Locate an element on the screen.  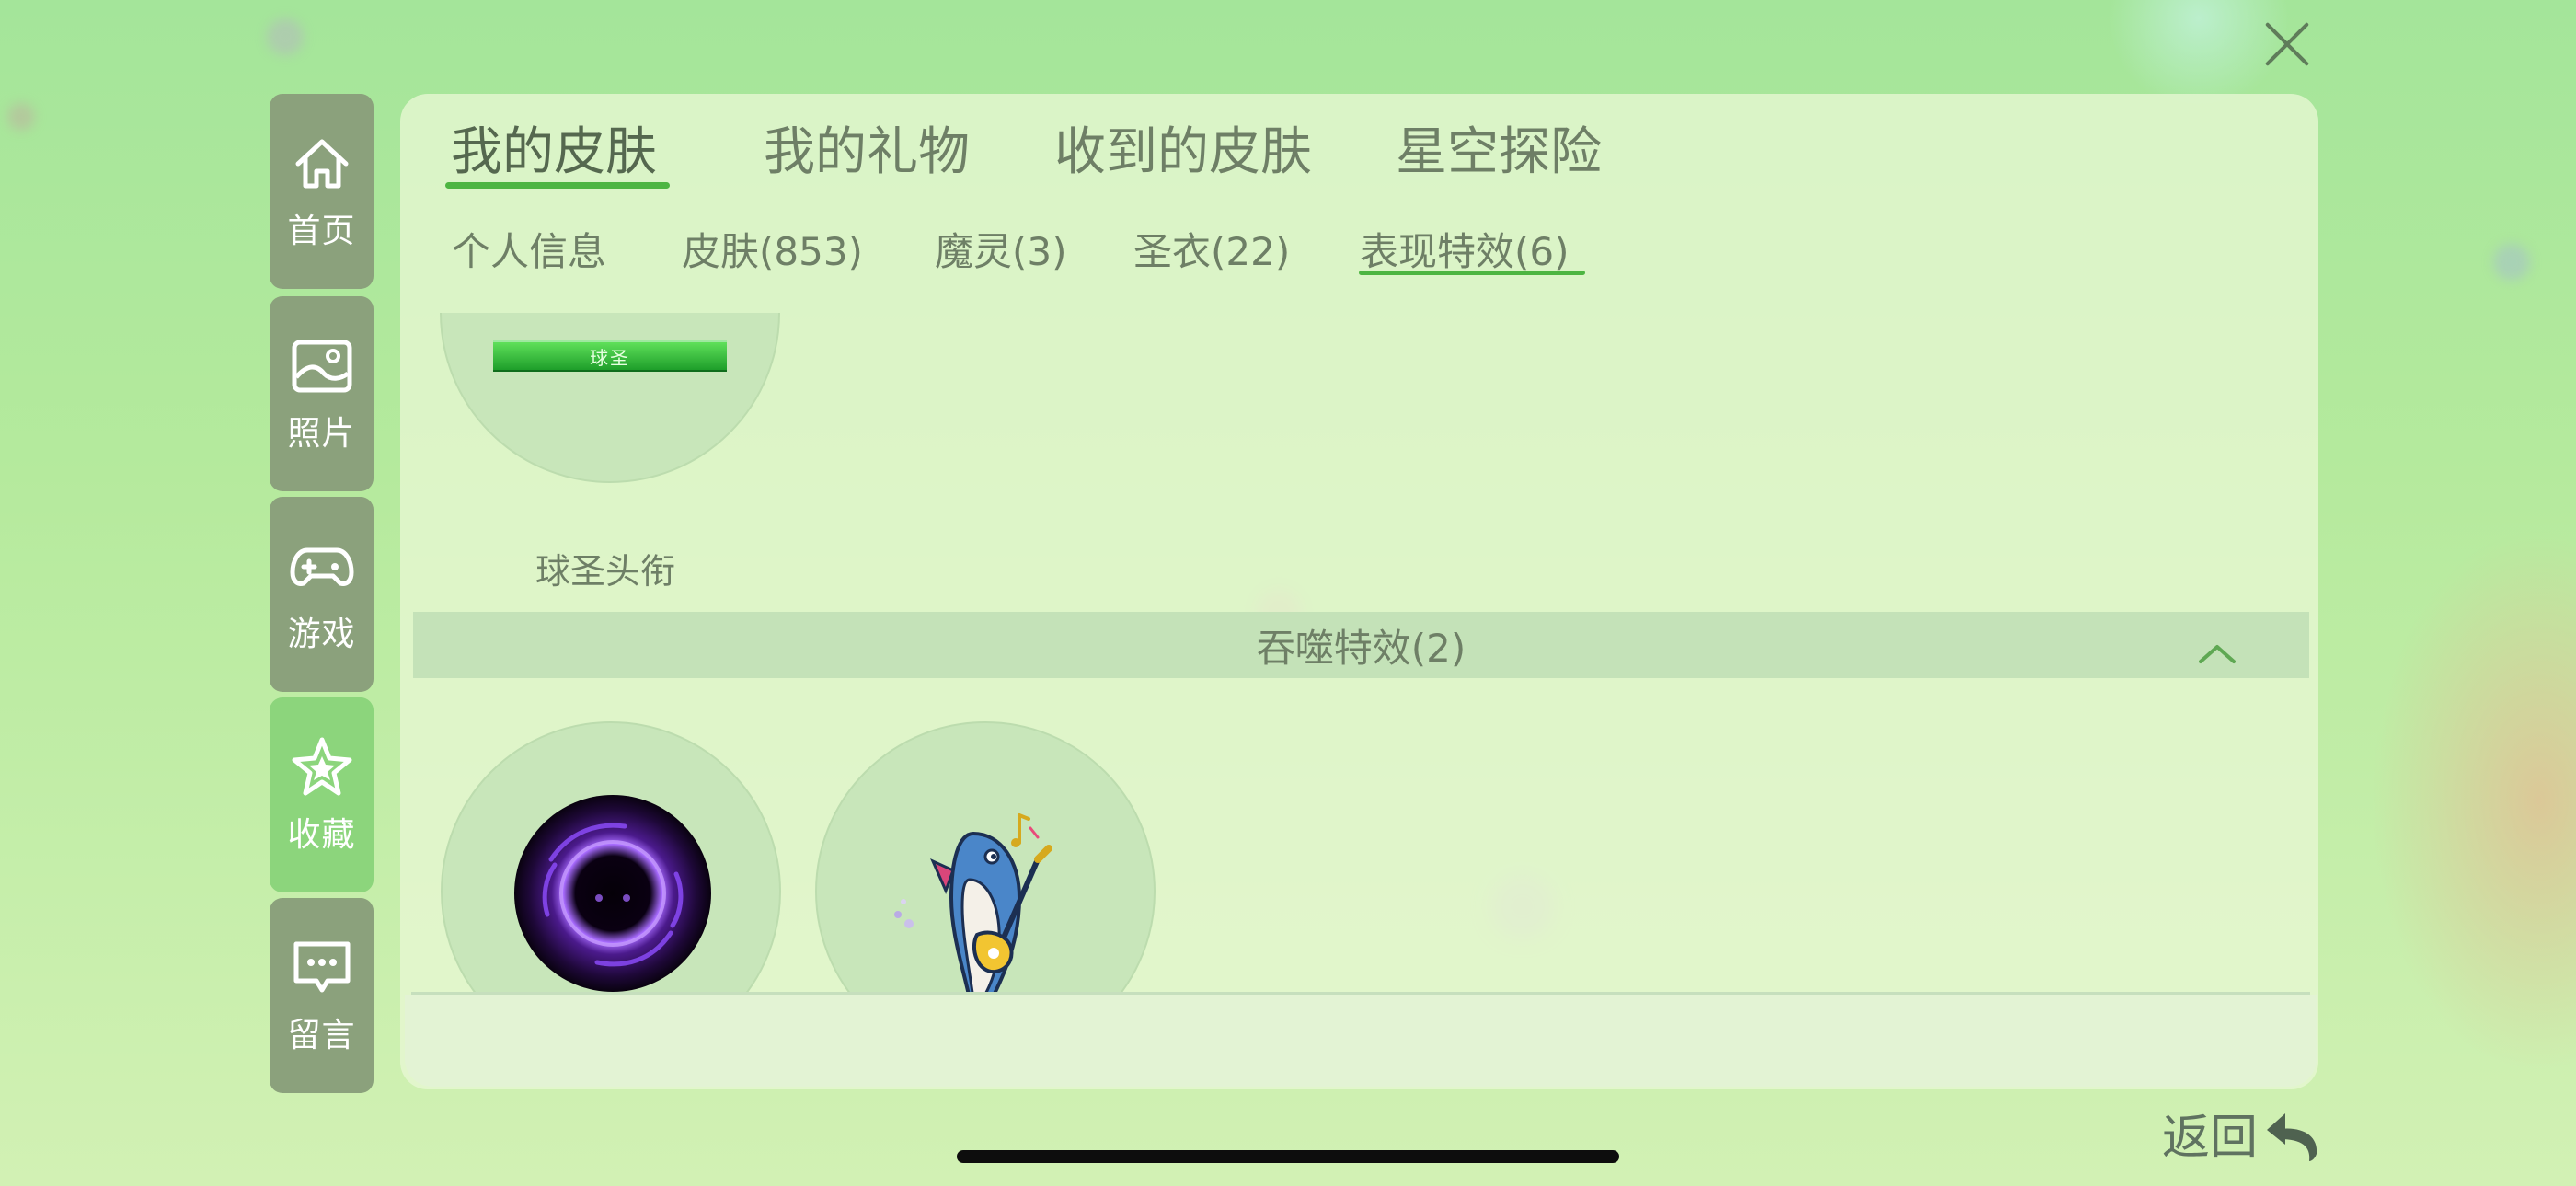
section-header-devour-effects: 吞噬特效(2) is located at coordinates (1361, 645).